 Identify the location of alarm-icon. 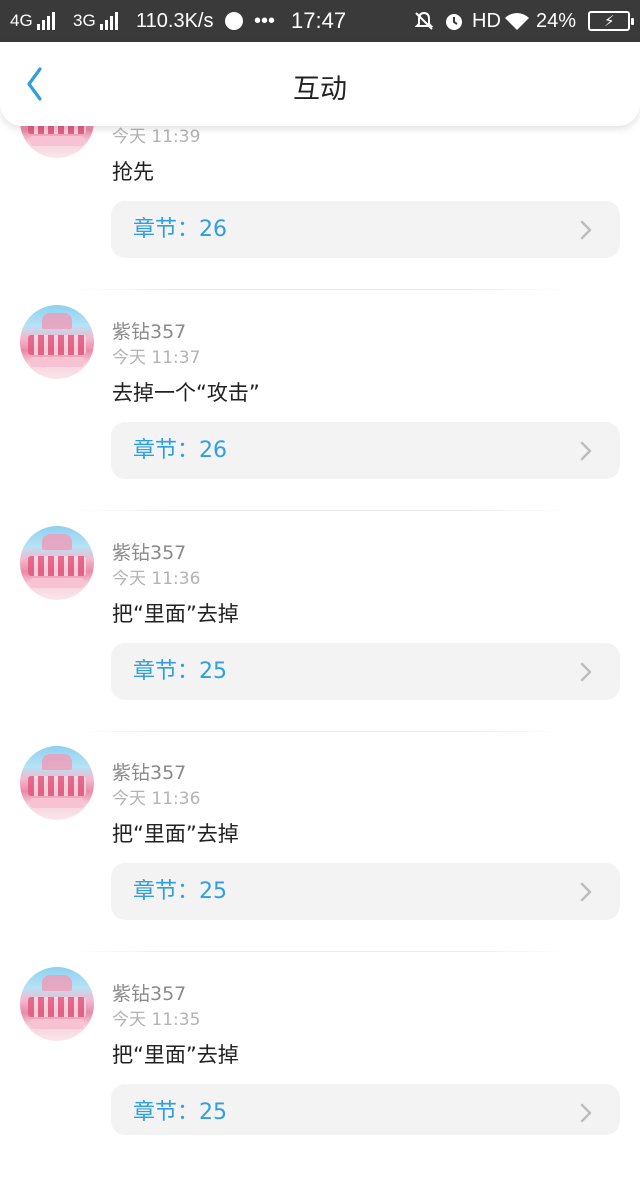
(454, 21).